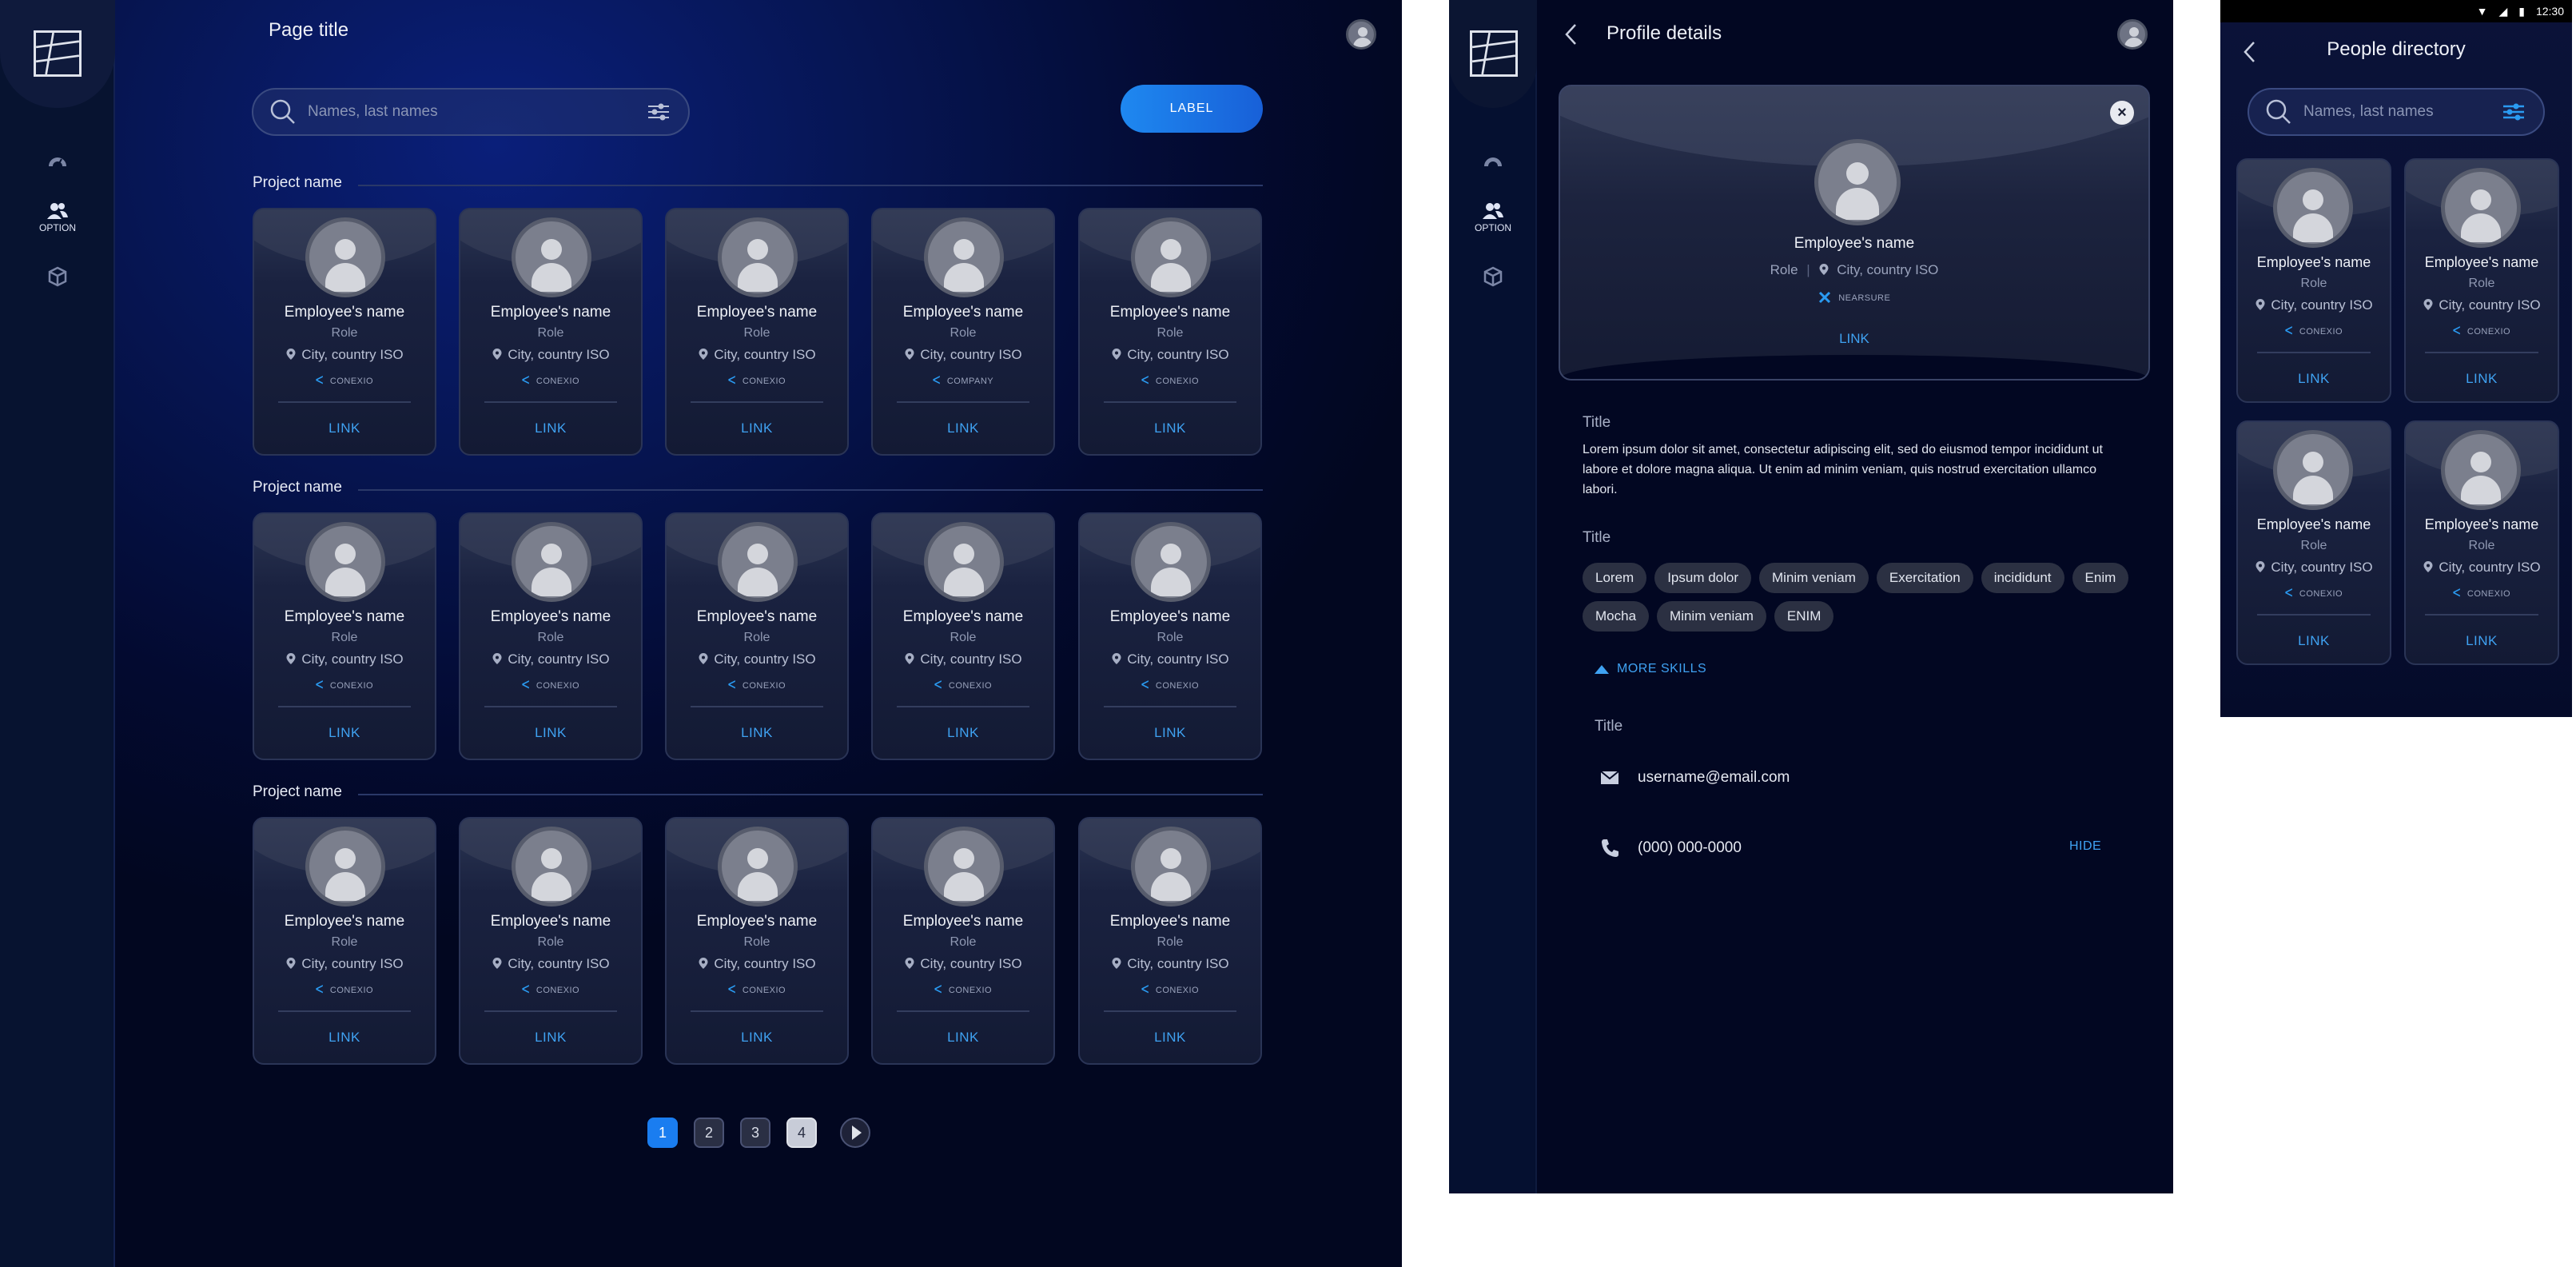  Describe the element at coordinates (662, 1133) in the screenshot. I see `page-button: 1` at that location.